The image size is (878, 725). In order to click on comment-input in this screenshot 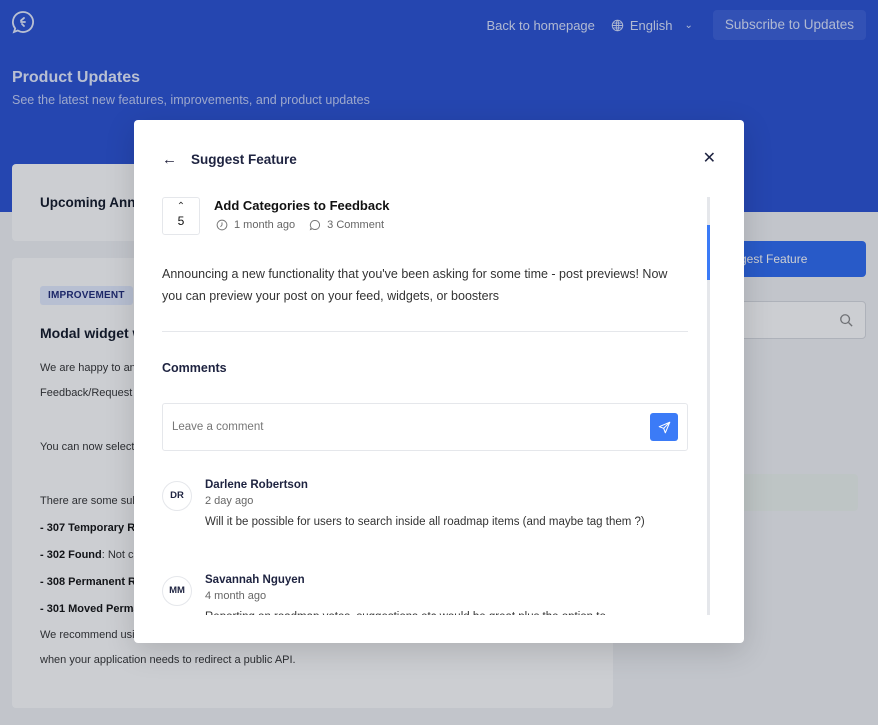, I will do `click(402, 427)`.